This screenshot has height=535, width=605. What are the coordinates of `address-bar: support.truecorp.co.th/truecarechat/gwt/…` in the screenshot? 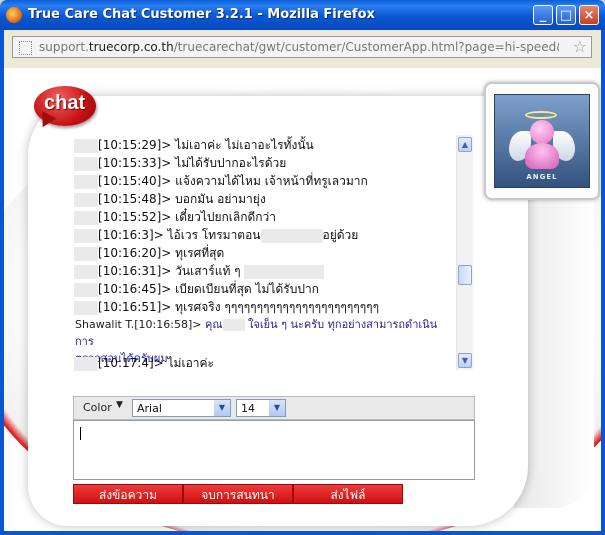 It's located at (302, 49).